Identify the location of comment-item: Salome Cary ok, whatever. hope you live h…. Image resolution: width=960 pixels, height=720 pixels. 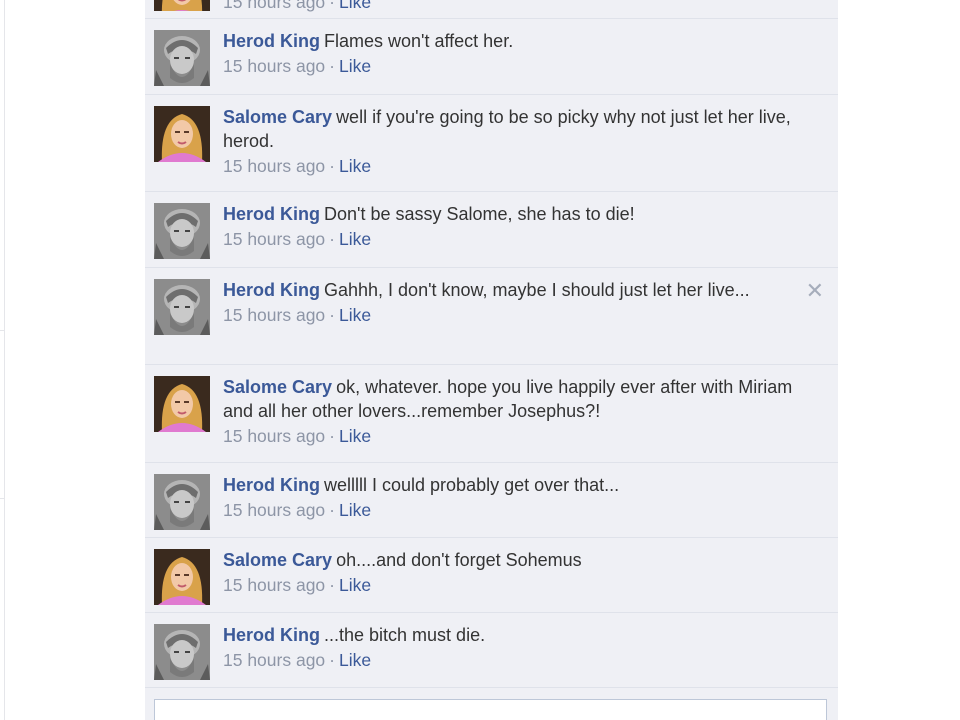
(491, 414).